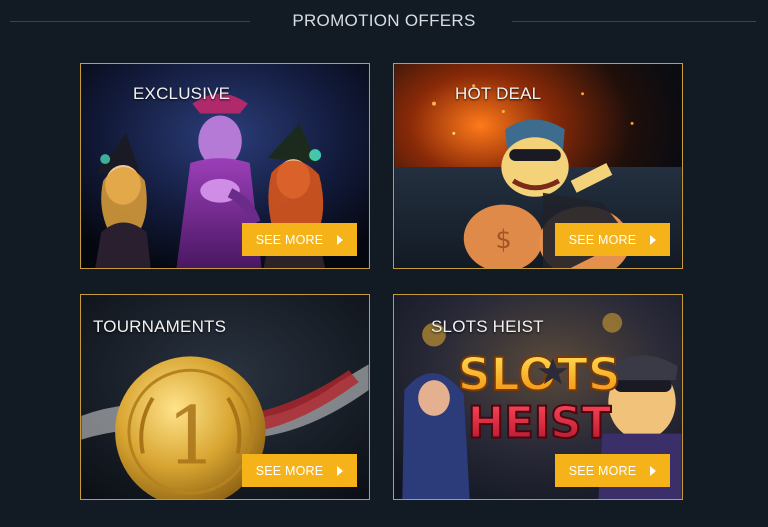  What do you see at coordinates (634, 21) in the screenshot?
I see `header-divider-right` at bounding box center [634, 21].